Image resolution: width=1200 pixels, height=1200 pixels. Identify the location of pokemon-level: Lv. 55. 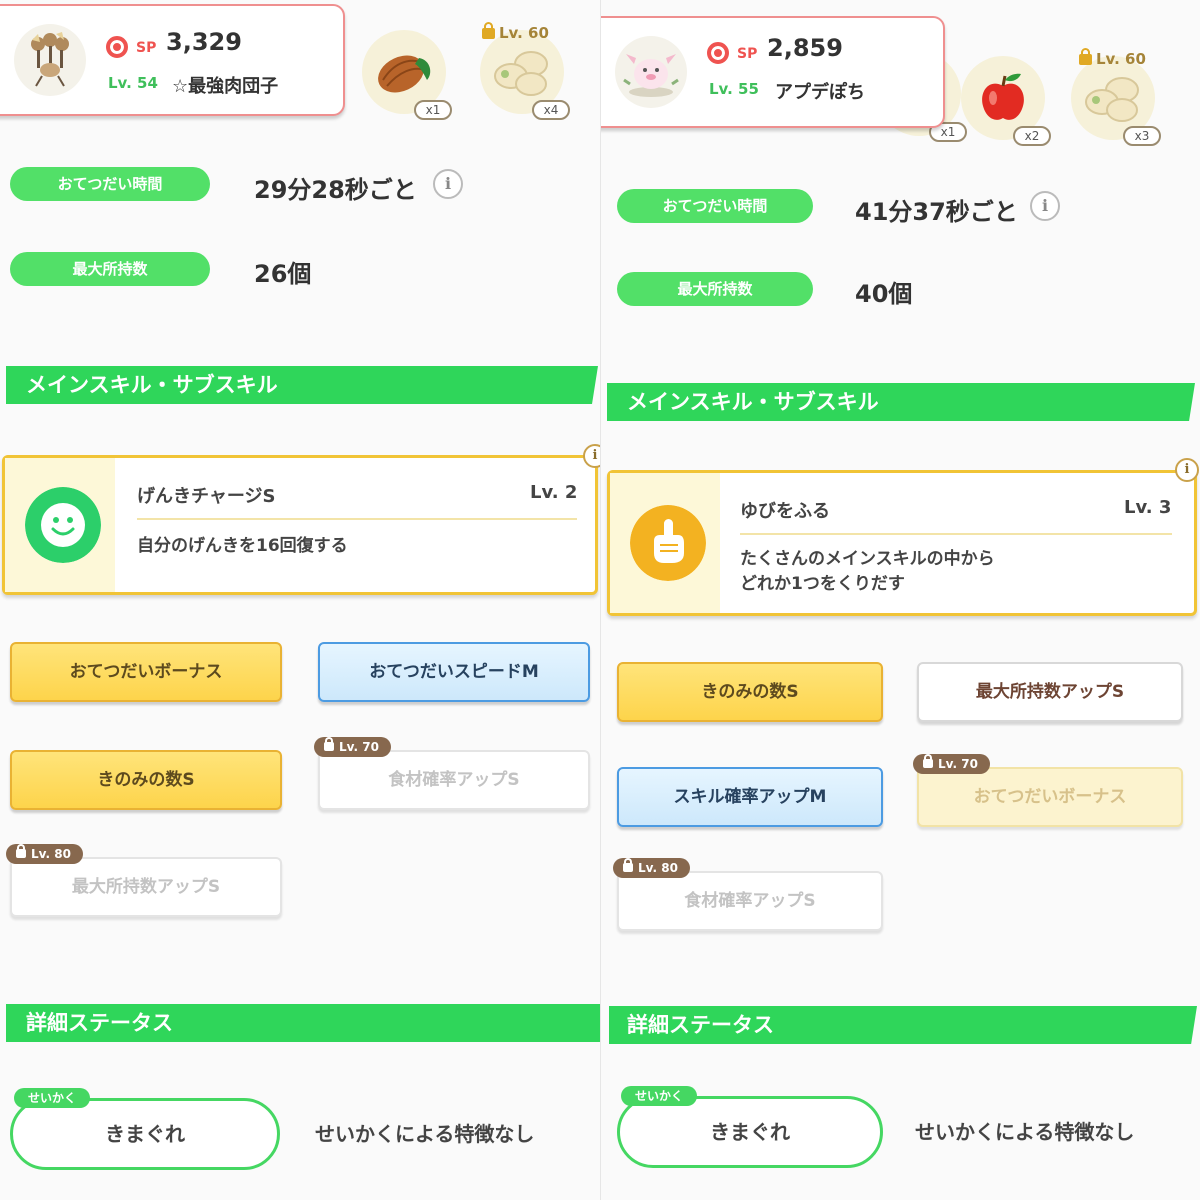
(734, 89).